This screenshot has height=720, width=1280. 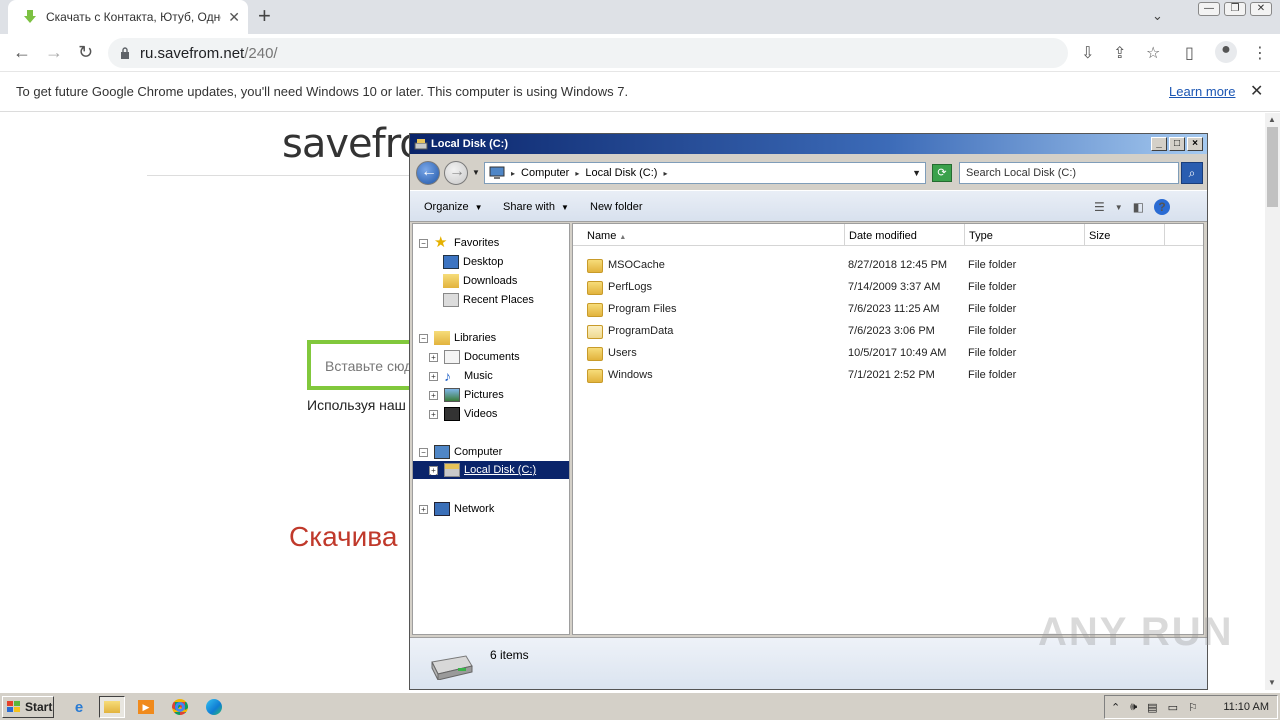 I want to click on nav-local-disk: + Local Disk (C:), so click(x=491, y=470).